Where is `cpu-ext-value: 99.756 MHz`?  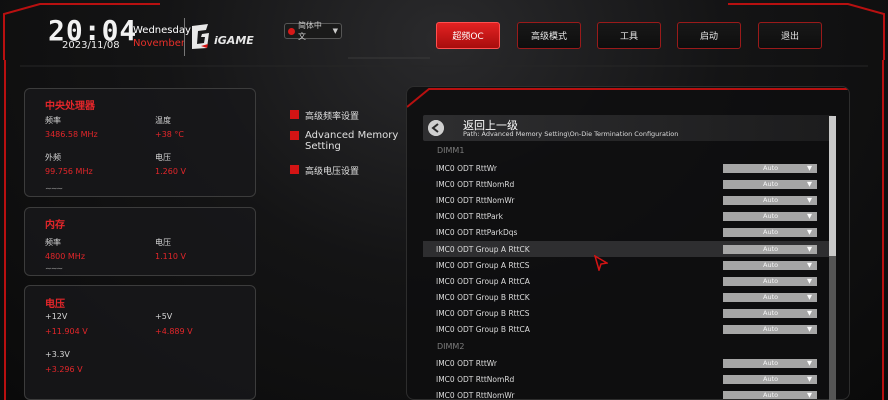 cpu-ext-value: 99.756 MHz is located at coordinates (69, 171).